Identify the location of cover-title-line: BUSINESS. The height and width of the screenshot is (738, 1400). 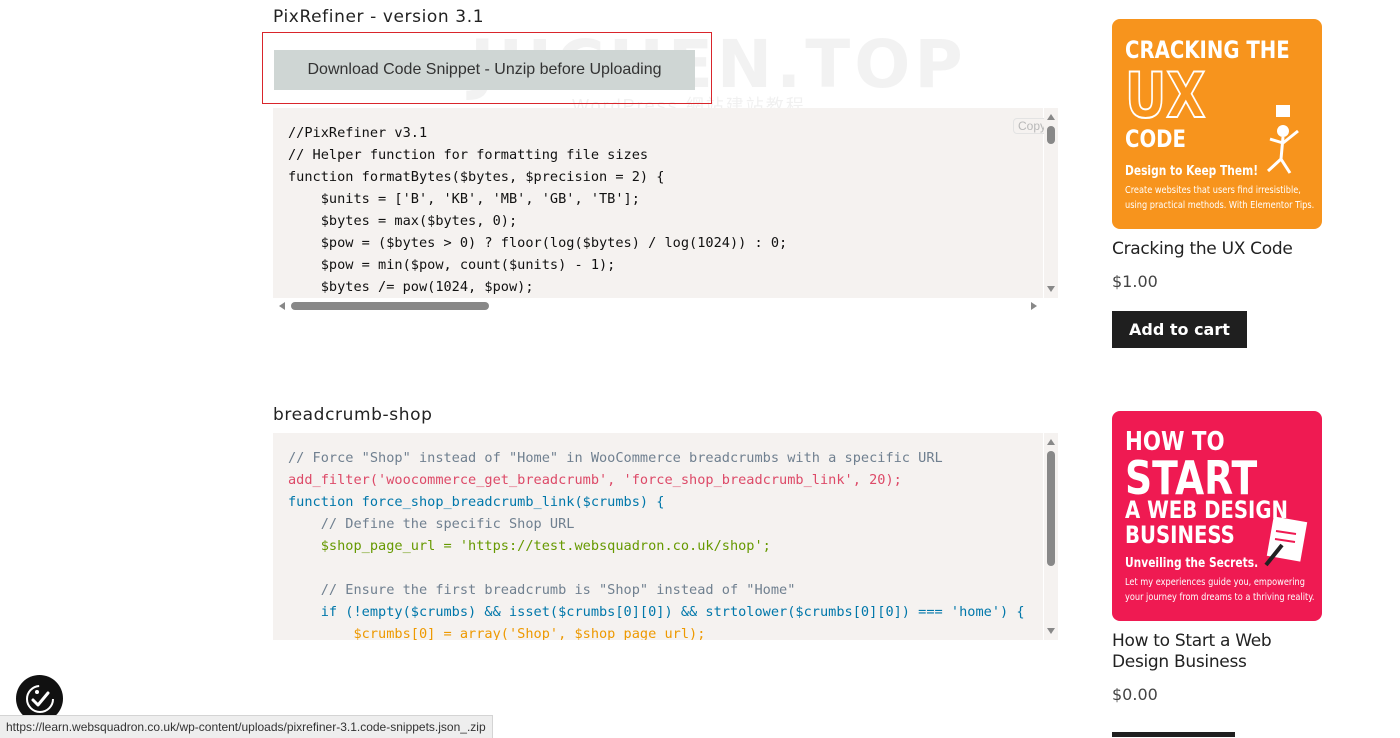
(1180, 535).